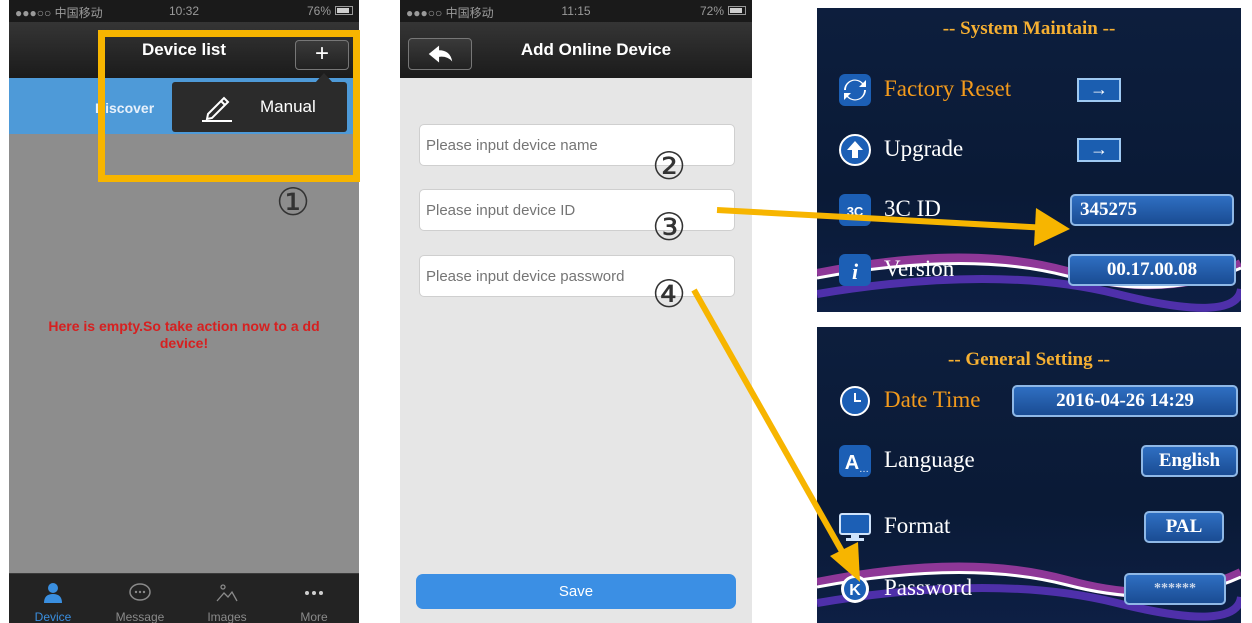 This screenshot has height=623, width=1252. What do you see at coordinates (932, 399) in the screenshot?
I see `date-time-label: Date Time` at bounding box center [932, 399].